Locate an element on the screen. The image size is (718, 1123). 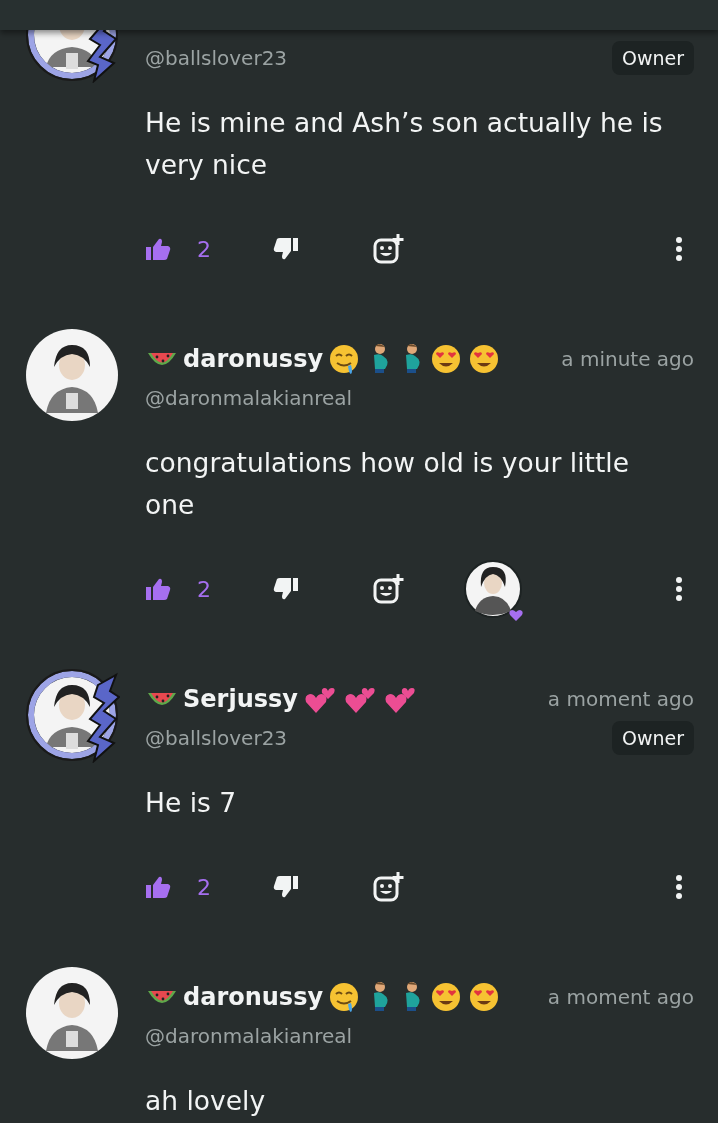
user-name: Serjussy is located at coordinates (240, 699).